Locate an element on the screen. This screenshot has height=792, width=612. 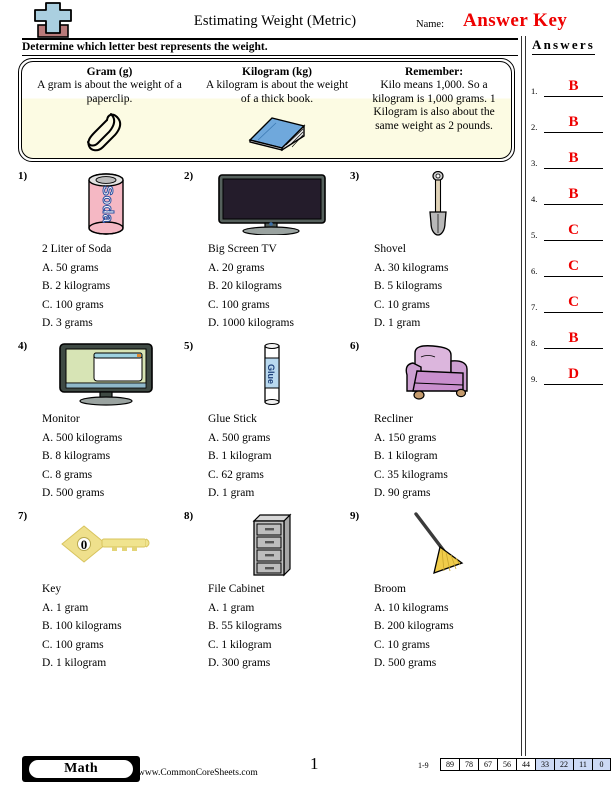
choice-d: D. 300 grams is located at coordinates (283, 663).